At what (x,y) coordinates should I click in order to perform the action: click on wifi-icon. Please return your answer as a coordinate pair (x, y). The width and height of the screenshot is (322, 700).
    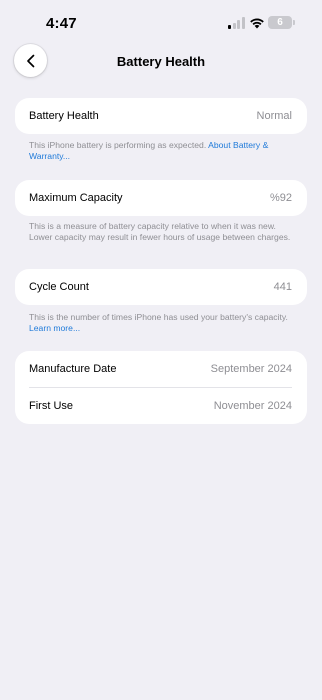
    Looking at the image, I should click on (257, 23).